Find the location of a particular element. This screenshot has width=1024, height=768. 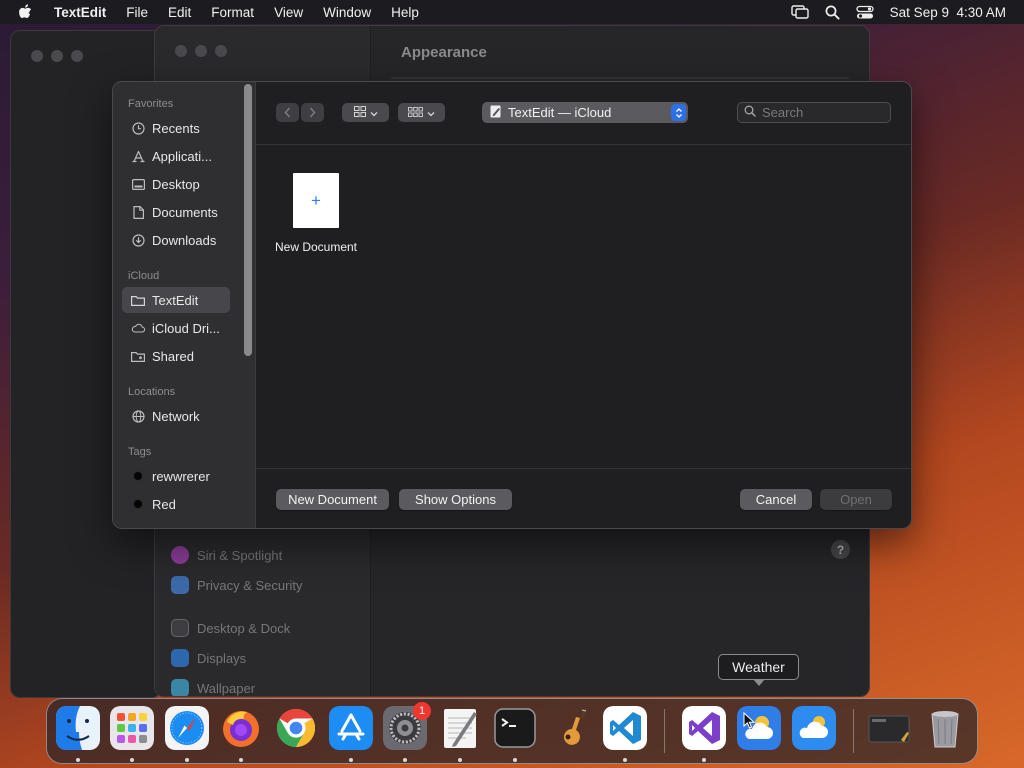

sidebar-item-downloads: Downloads is located at coordinates (176, 240).